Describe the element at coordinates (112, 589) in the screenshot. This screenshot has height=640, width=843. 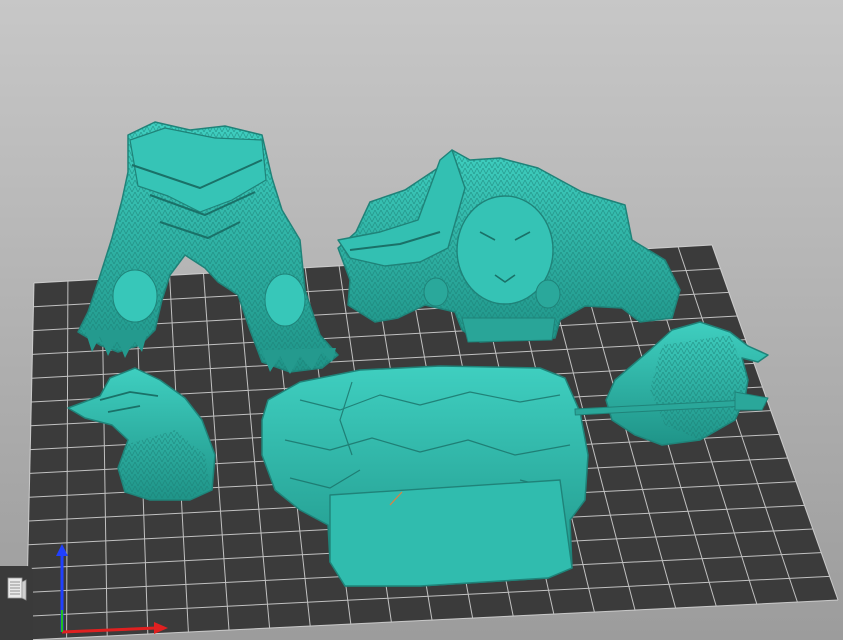
I see `axes-gizmo` at that location.